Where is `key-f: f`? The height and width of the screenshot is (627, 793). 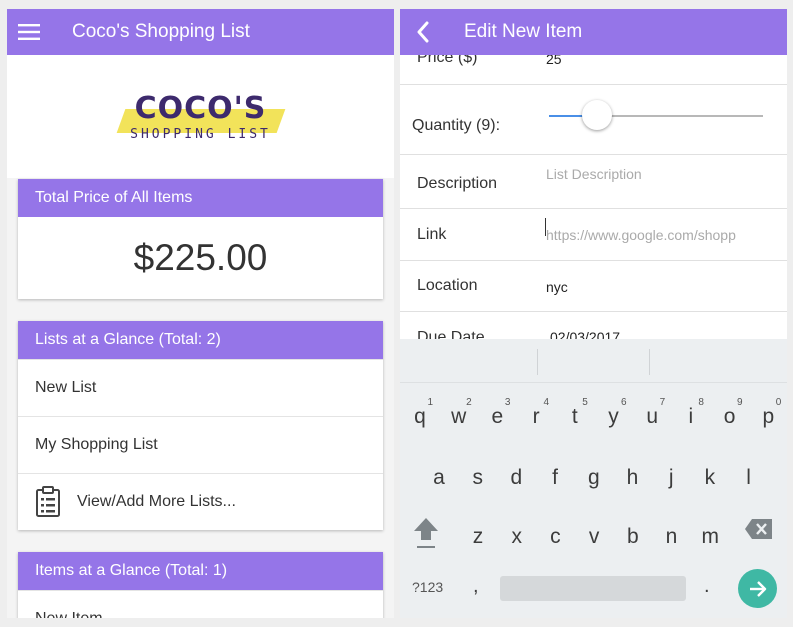
key-f: f is located at coordinates (555, 478).